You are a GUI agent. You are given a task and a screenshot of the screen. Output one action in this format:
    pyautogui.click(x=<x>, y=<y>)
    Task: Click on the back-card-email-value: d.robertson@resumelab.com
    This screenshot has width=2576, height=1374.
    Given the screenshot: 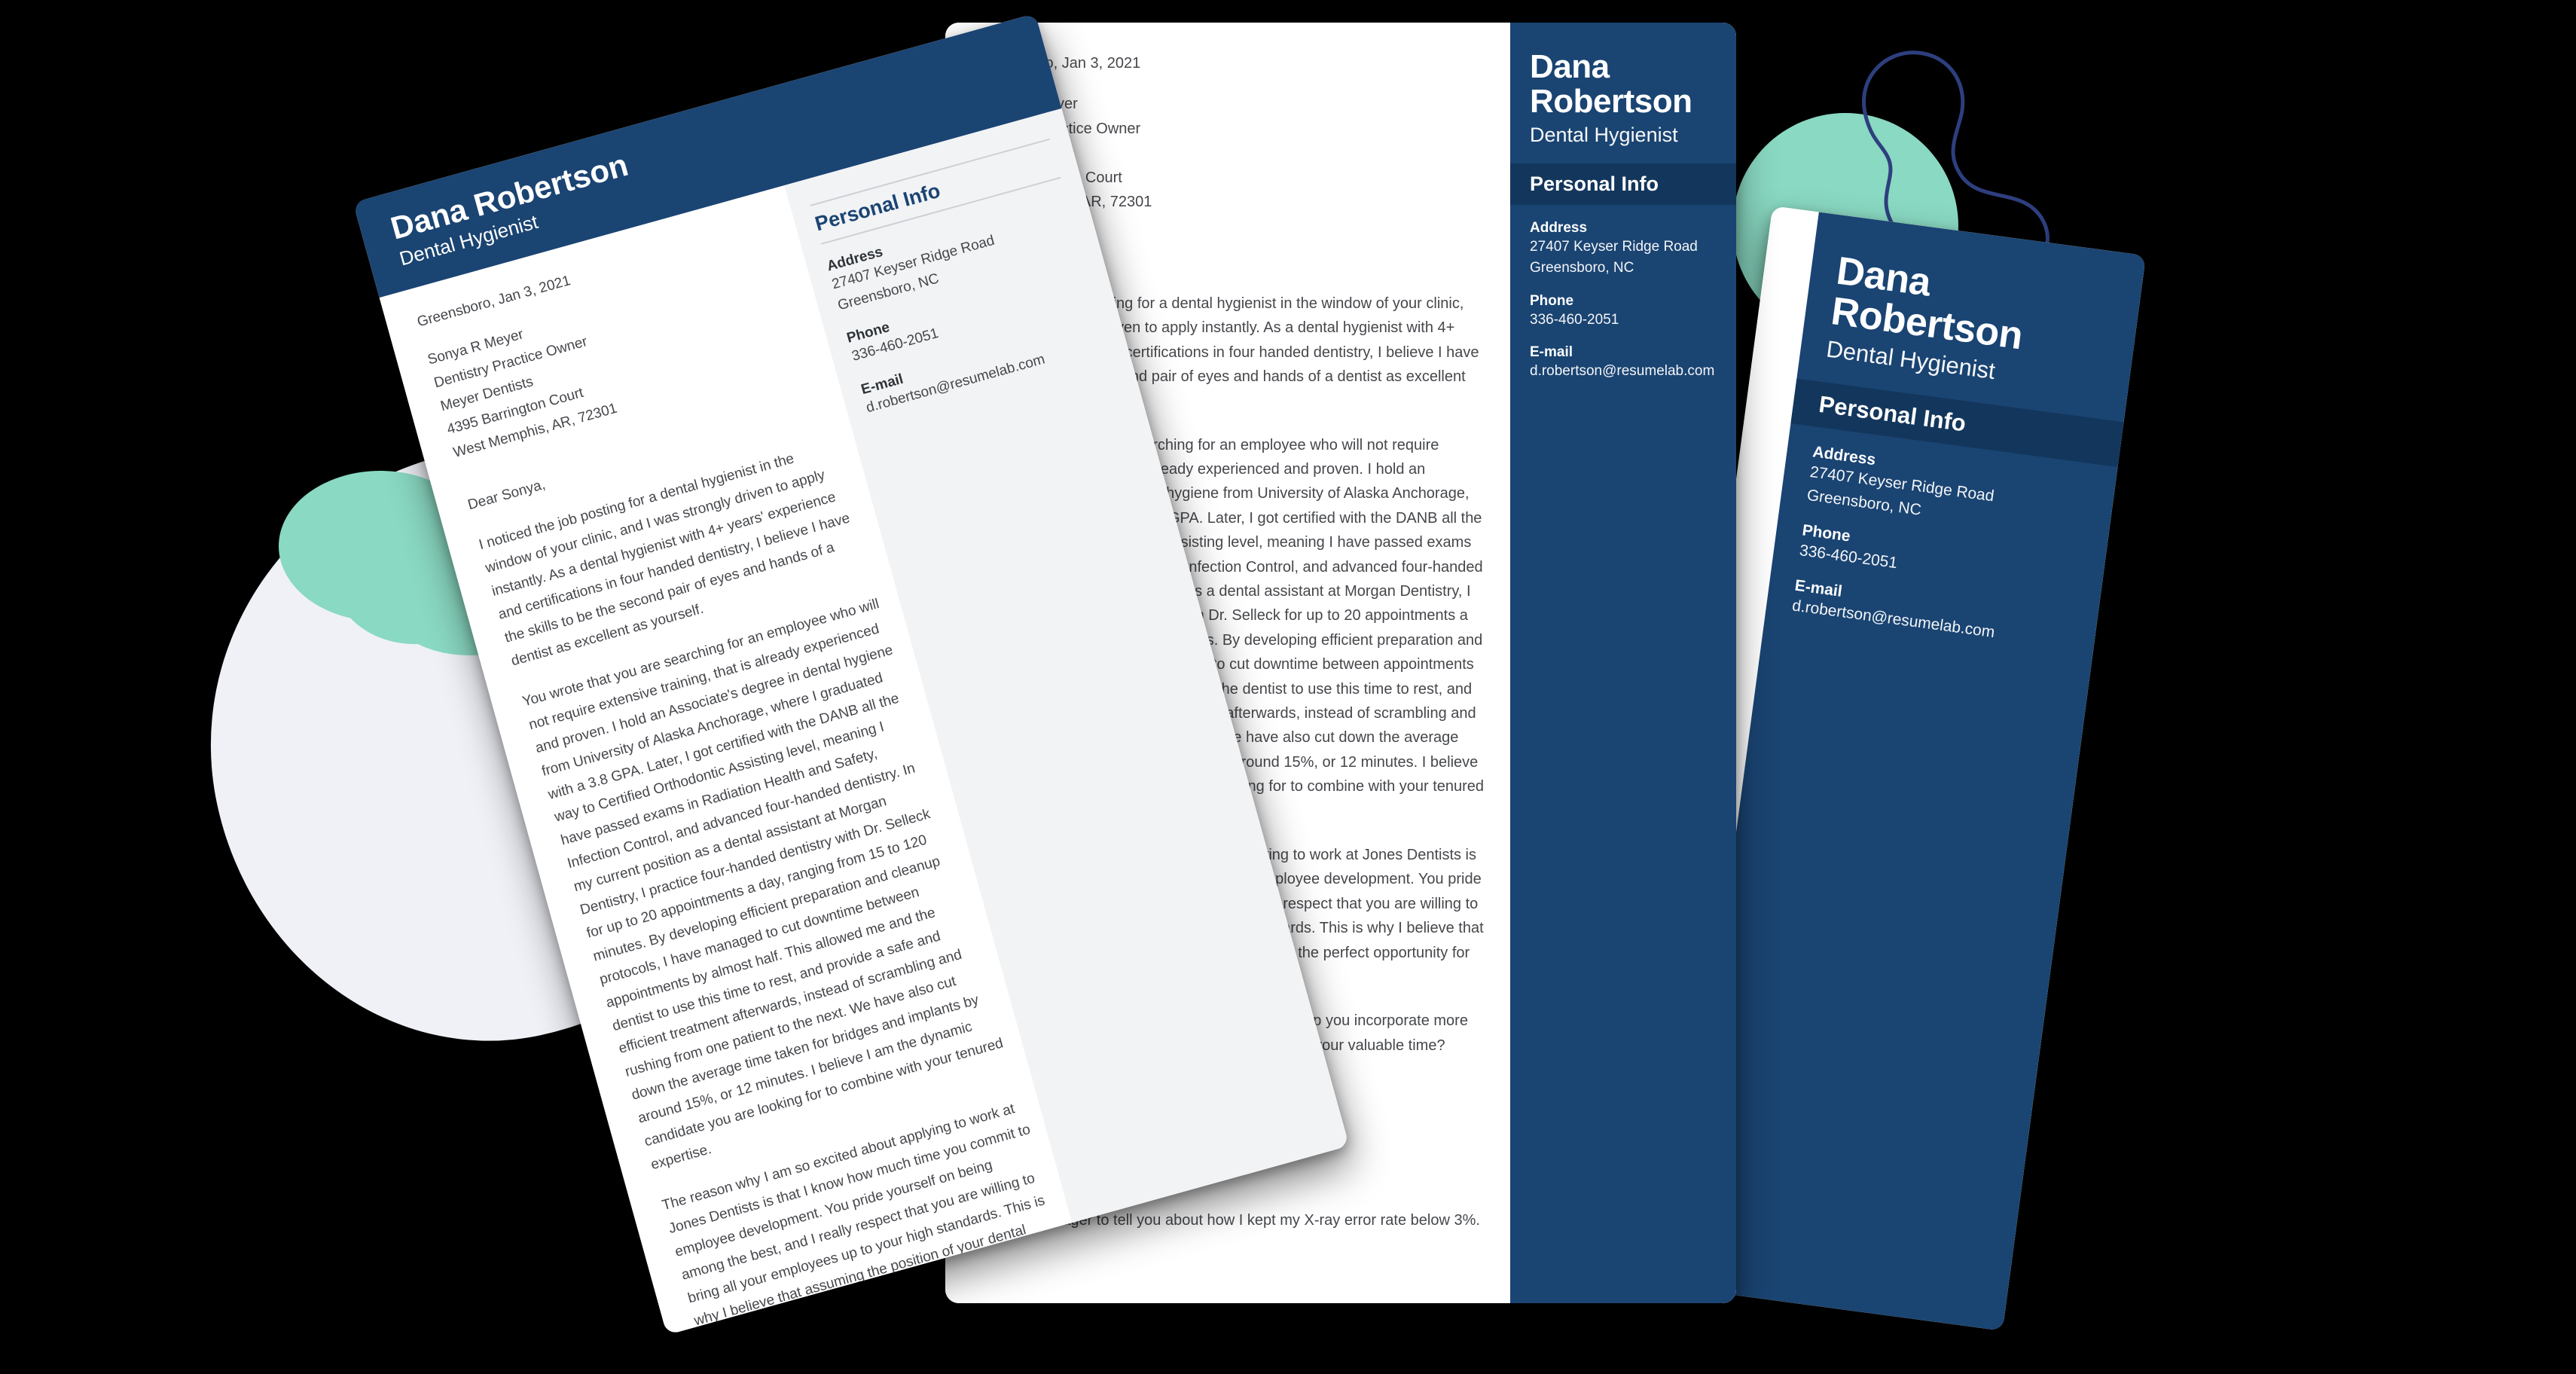 What is the action you would take?
    pyautogui.click(x=1623, y=371)
    